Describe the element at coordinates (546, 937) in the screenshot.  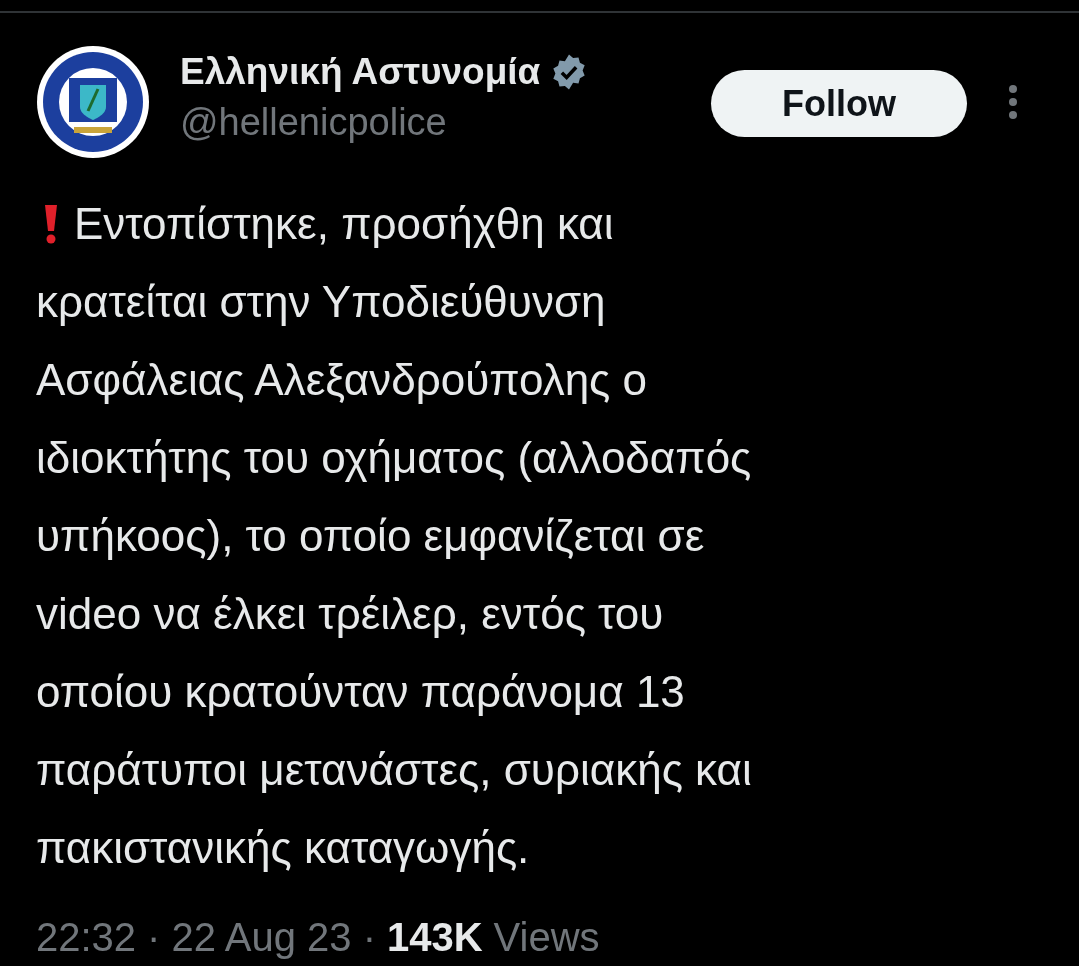
I see `views-label: Views` at that location.